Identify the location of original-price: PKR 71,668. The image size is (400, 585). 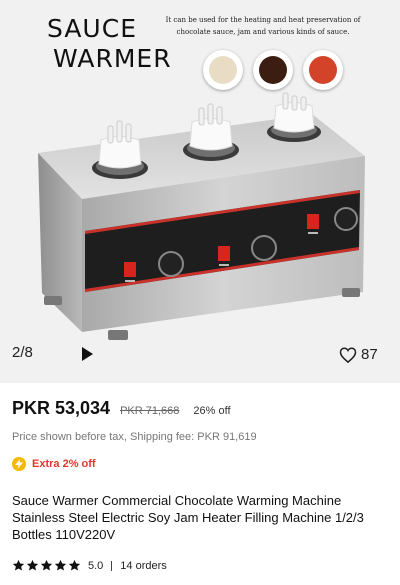
(150, 411).